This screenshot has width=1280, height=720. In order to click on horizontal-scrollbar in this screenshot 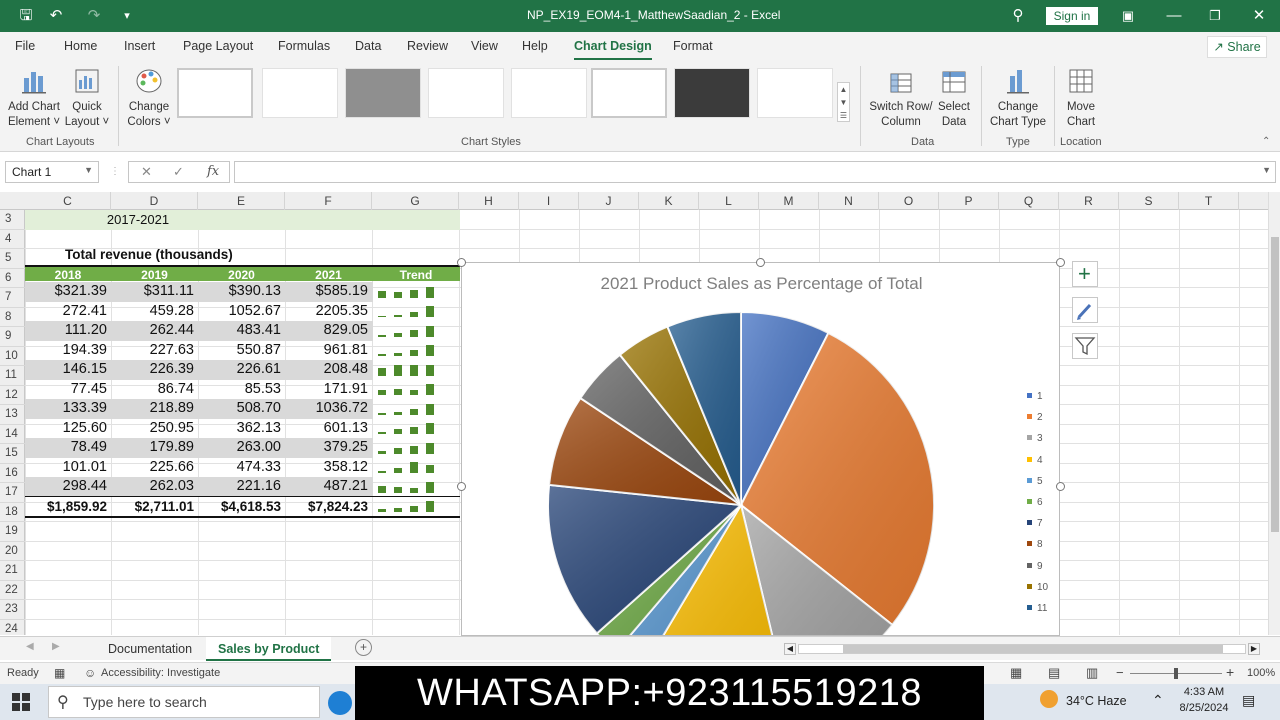, I will do `click(1022, 649)`.